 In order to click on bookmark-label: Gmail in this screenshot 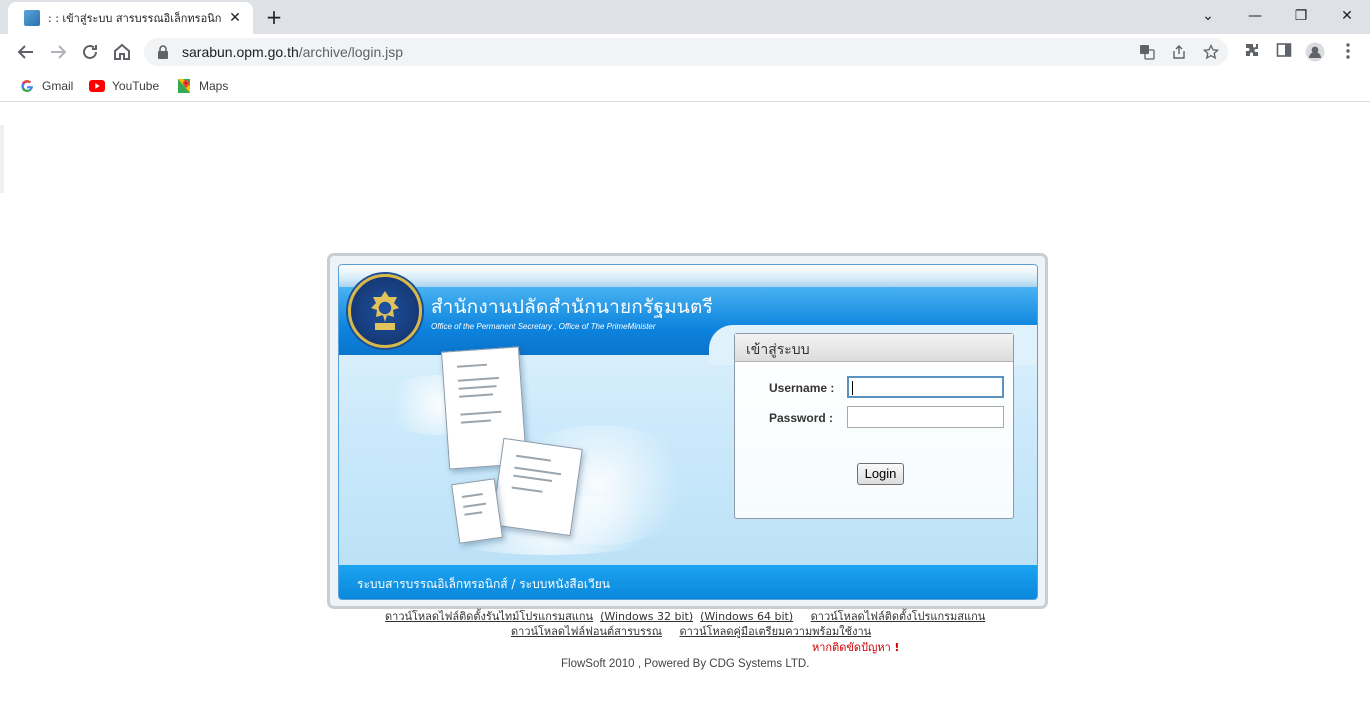, I will do `click(58, 86)`.